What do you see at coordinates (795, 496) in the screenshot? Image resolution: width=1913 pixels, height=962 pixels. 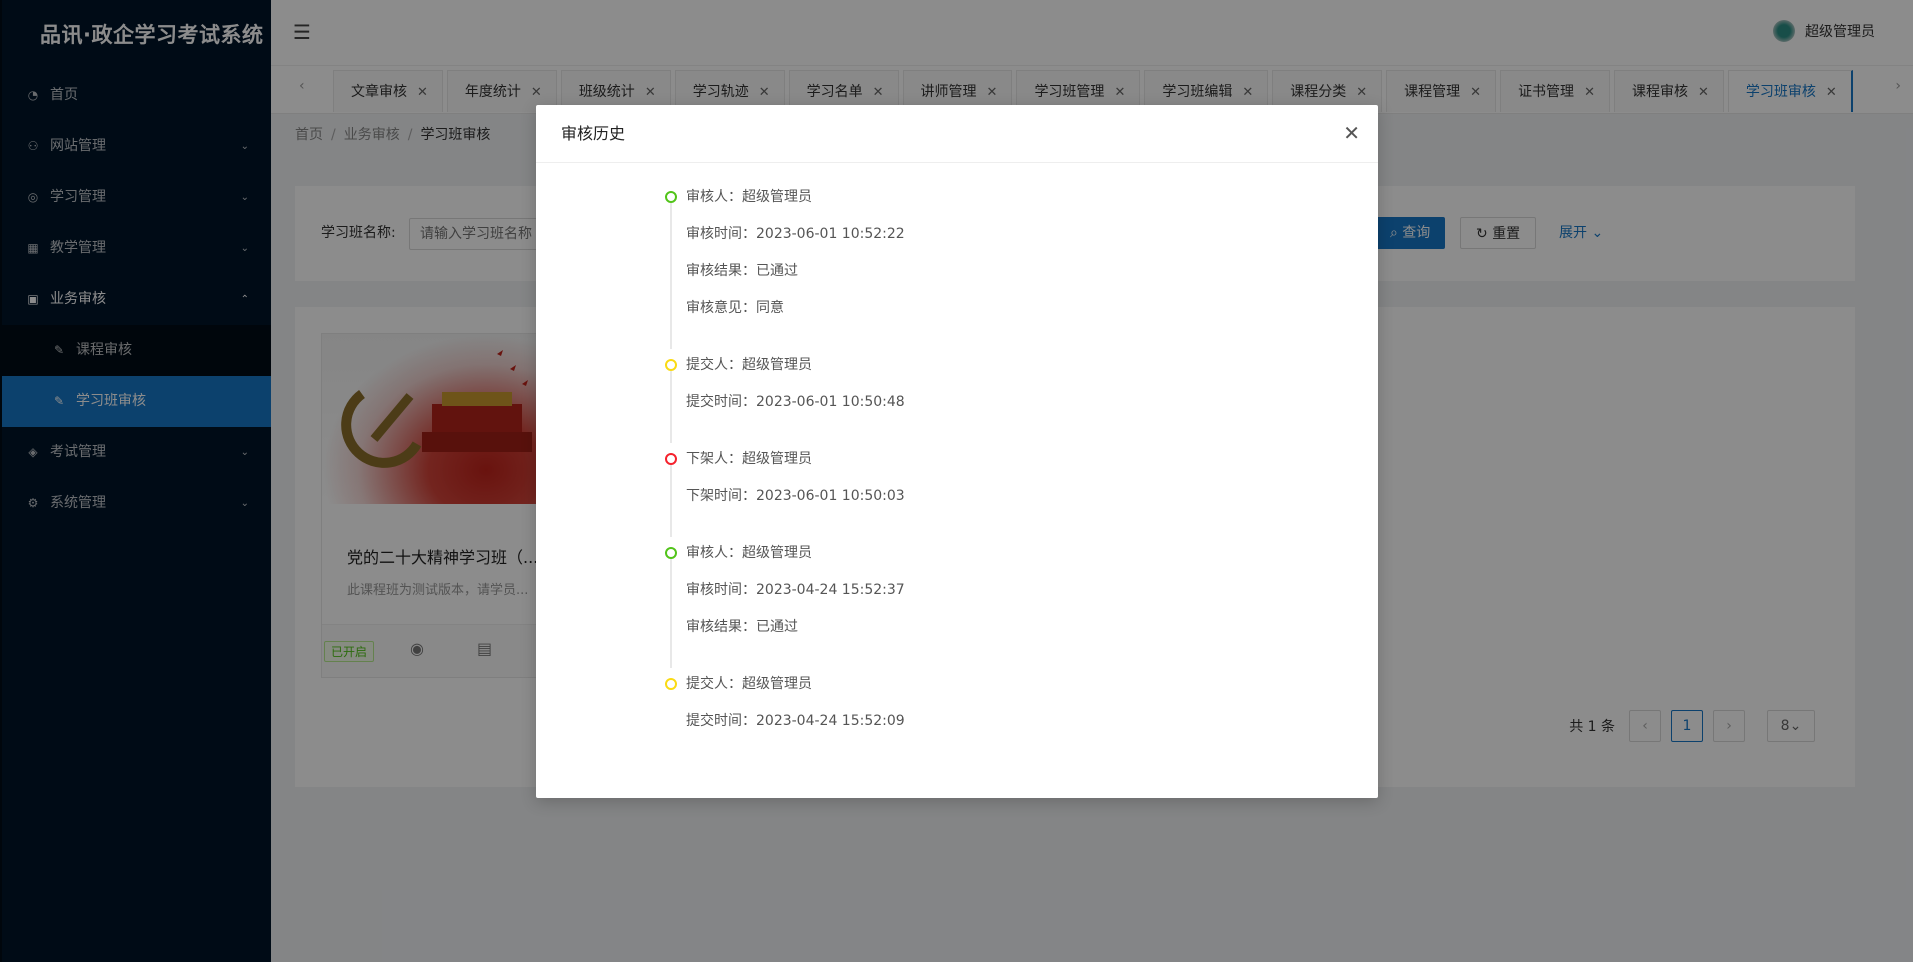 I see `timeline-text: 下架时间：2023-06-01 10:50:03` at bounding box center [795, 496].